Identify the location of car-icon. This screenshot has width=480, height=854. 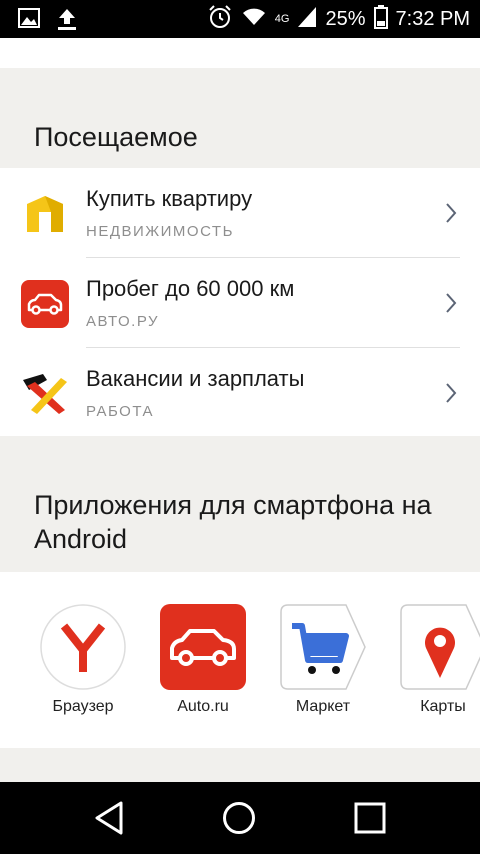
(45, 304).